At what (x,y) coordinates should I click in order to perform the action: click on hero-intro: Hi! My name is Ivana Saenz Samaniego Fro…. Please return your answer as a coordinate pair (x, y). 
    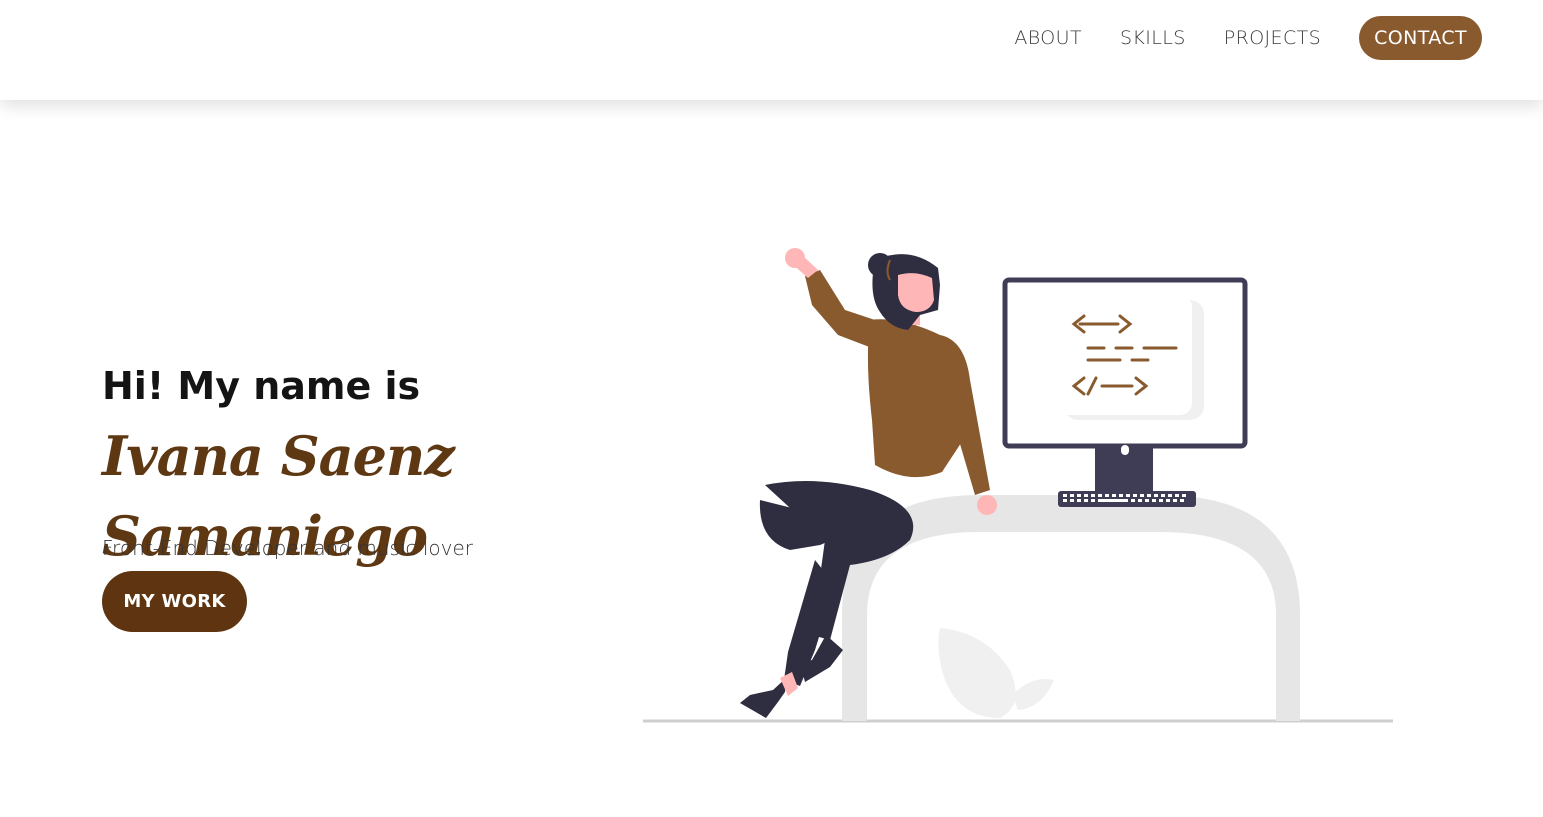
    Looking at the image, I should click on (402, 496).